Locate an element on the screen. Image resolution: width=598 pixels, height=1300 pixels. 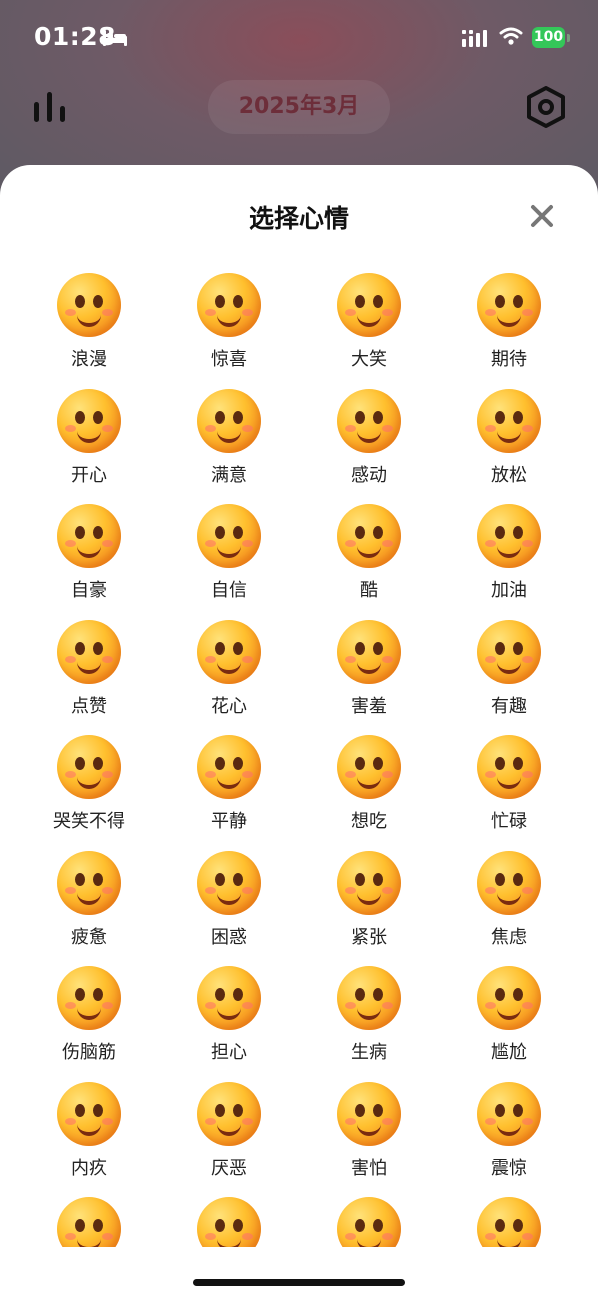
mood-item: 伤脑筋 is located at coordinates (89, 1023).